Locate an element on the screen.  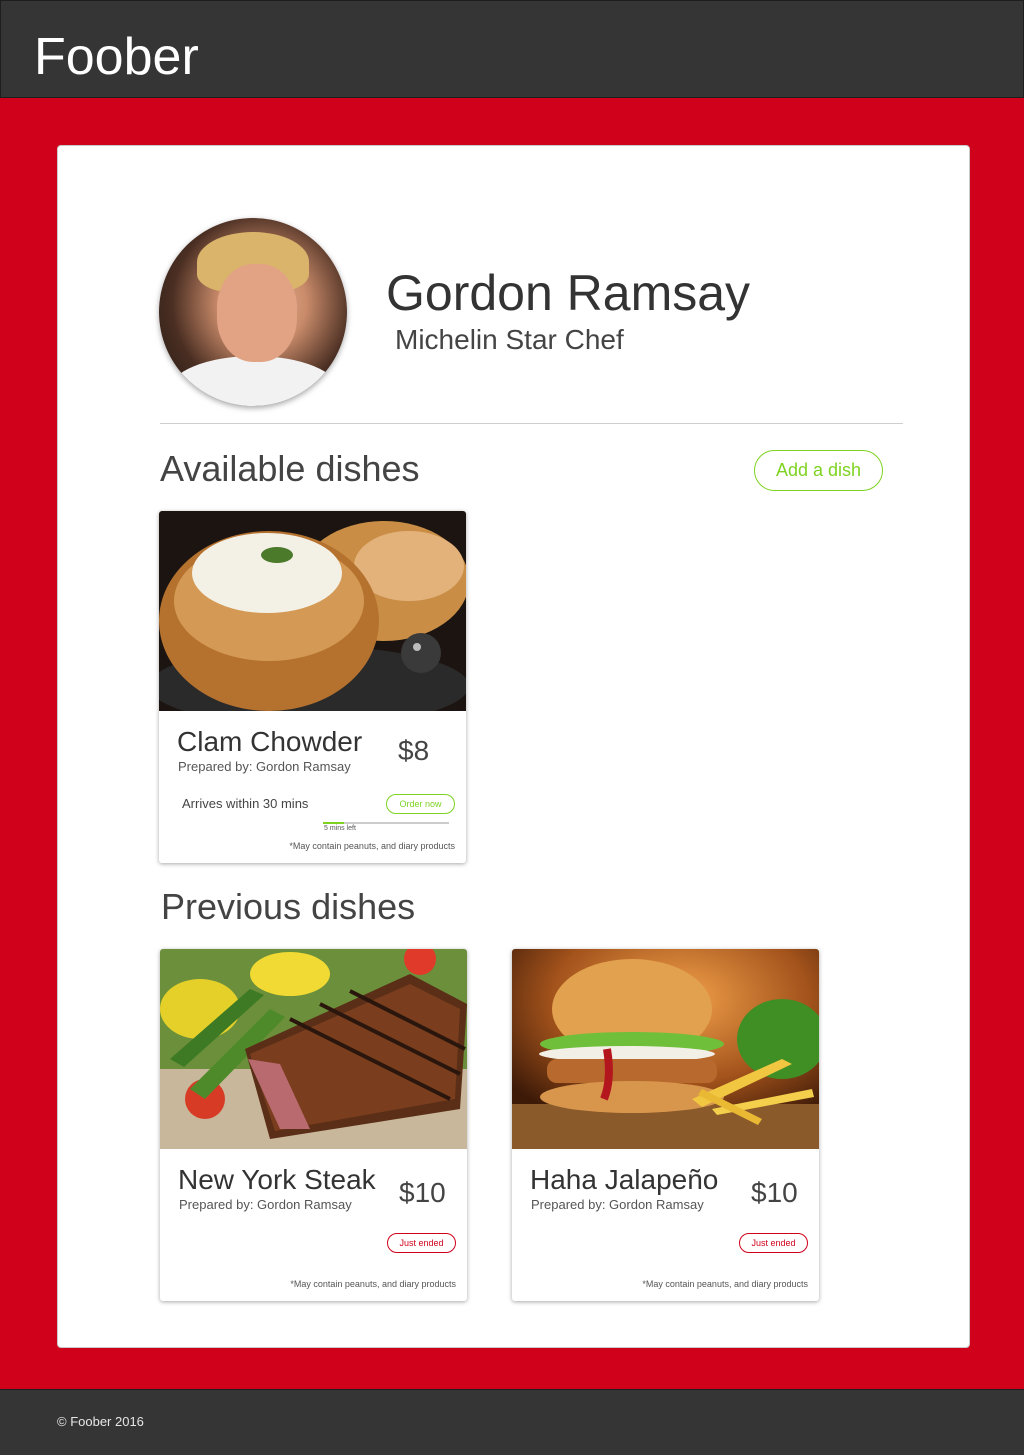
add-dish-button: Add a dish is located at coordinates (818, 470).